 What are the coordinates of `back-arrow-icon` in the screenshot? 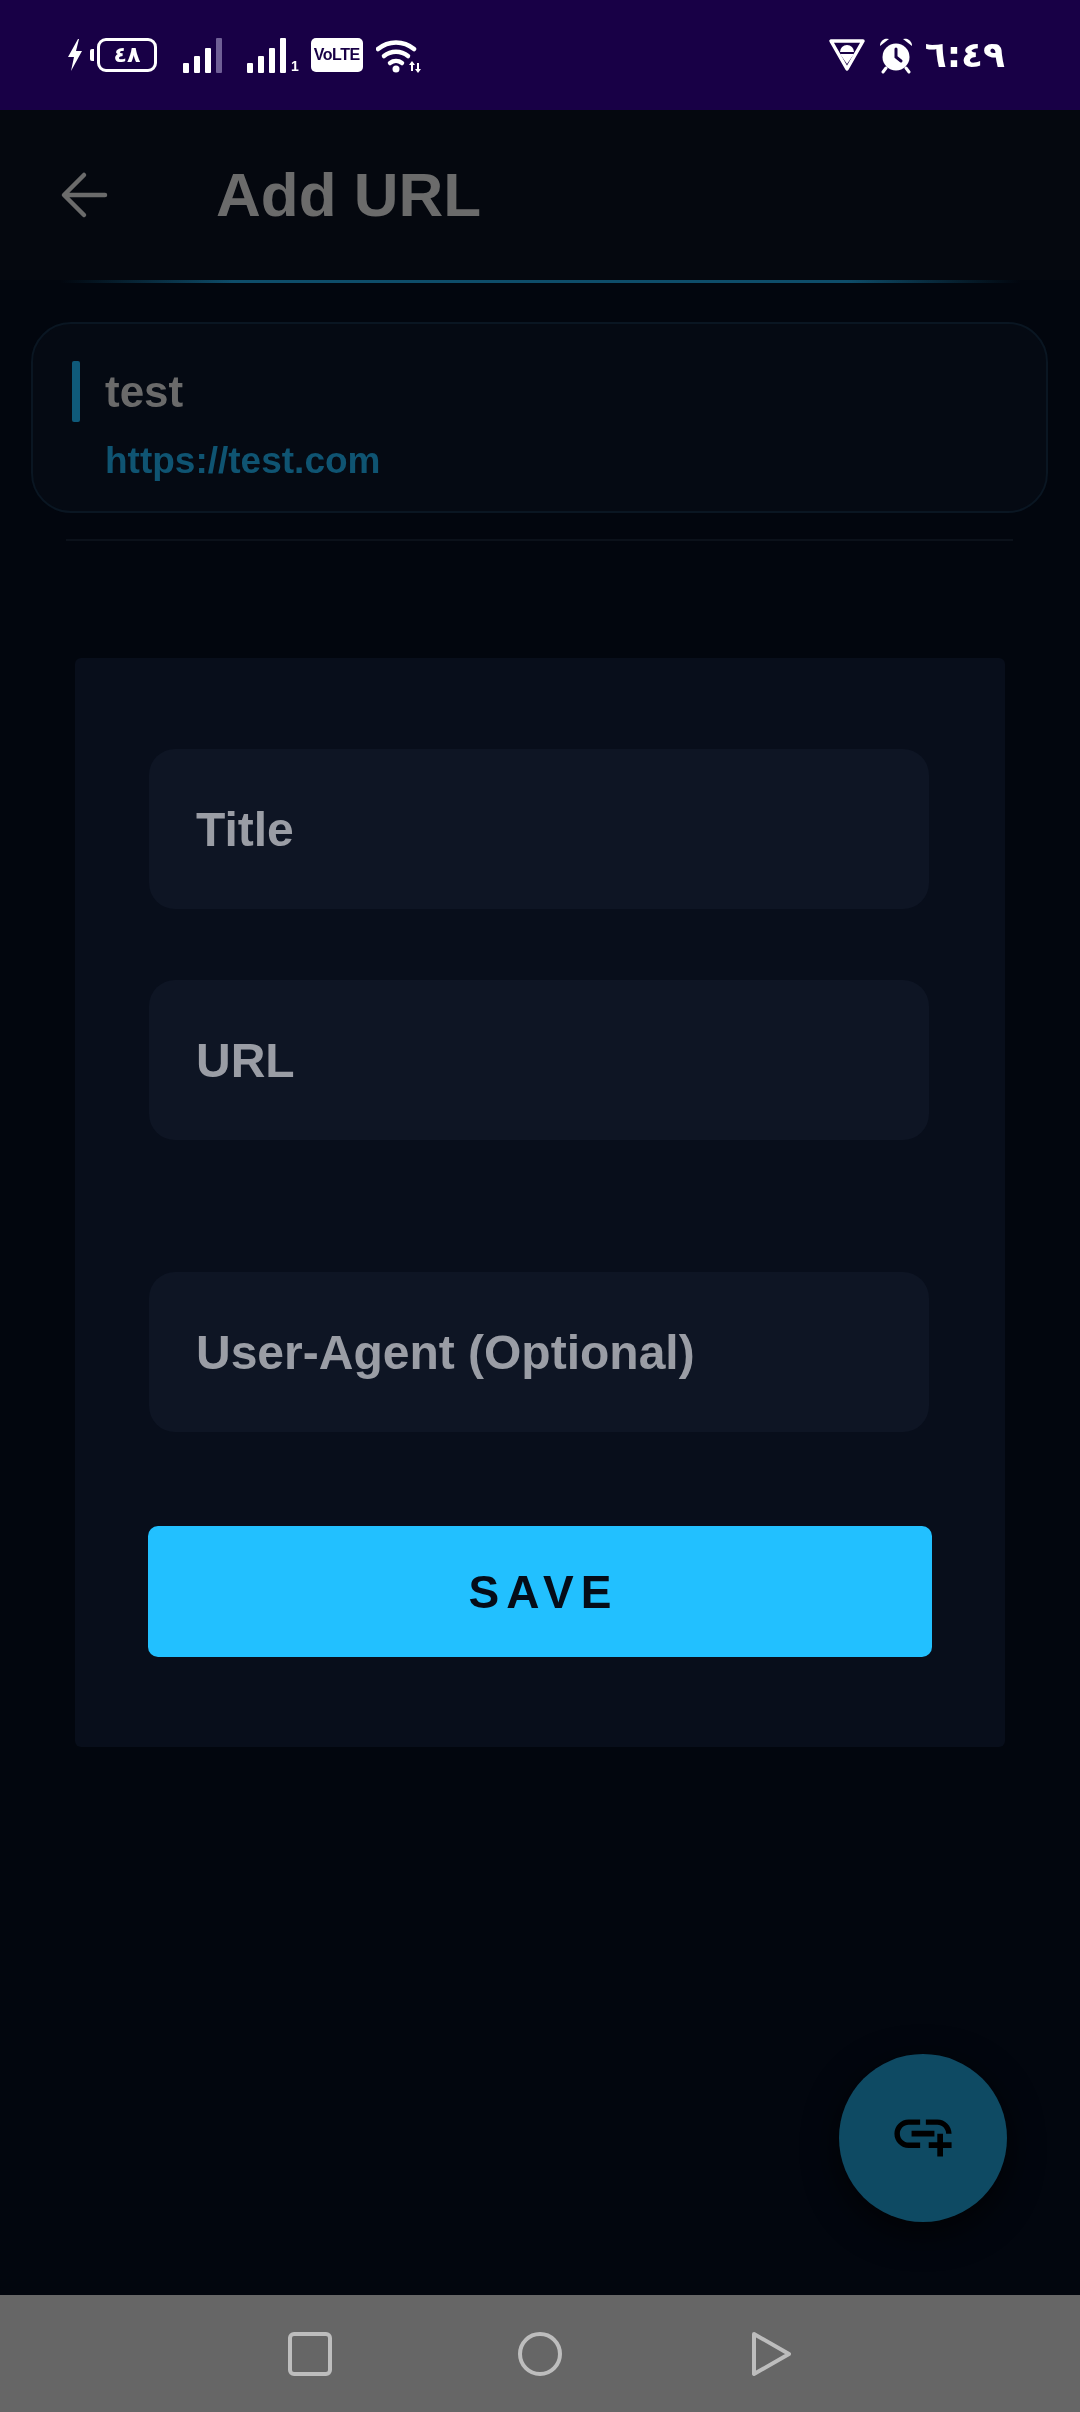 It's located at (84, 195).